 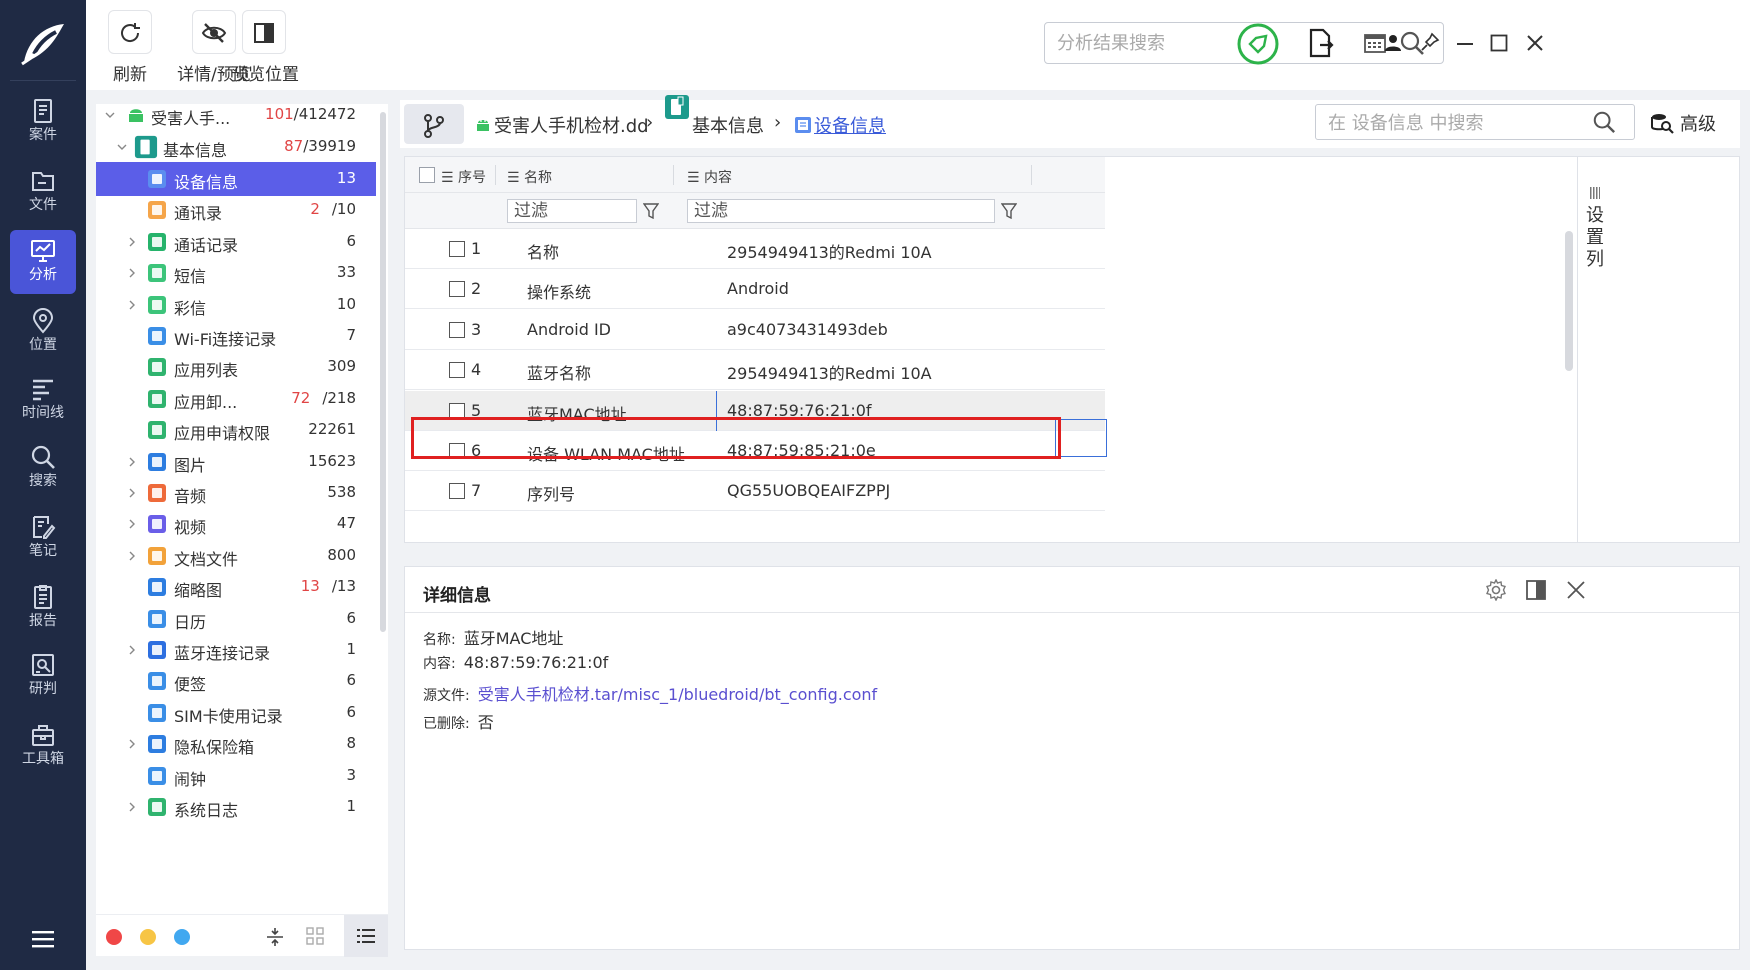 I want to click on table-row: 2 操作系统 Android, so click(x=755, y=289).